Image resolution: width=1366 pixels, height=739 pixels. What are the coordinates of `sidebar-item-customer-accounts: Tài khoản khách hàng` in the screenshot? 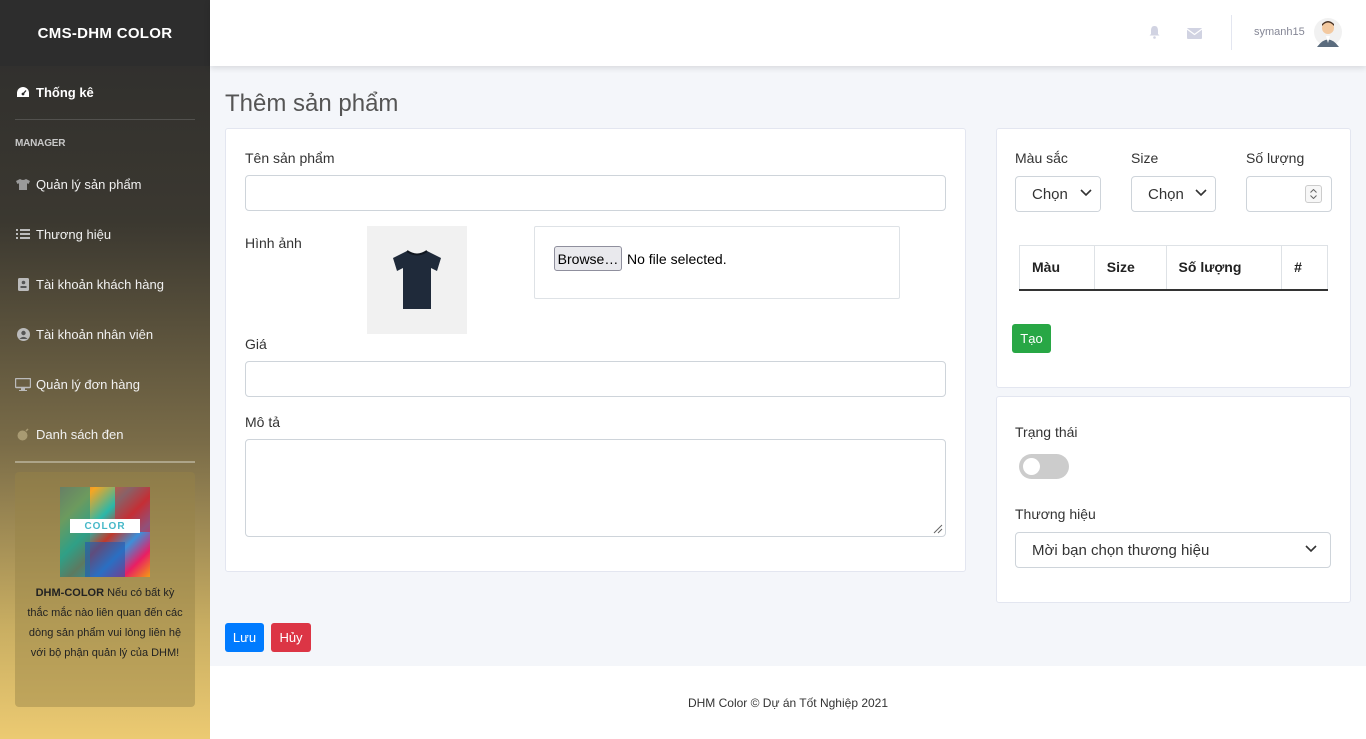 It's located at (105, 284).